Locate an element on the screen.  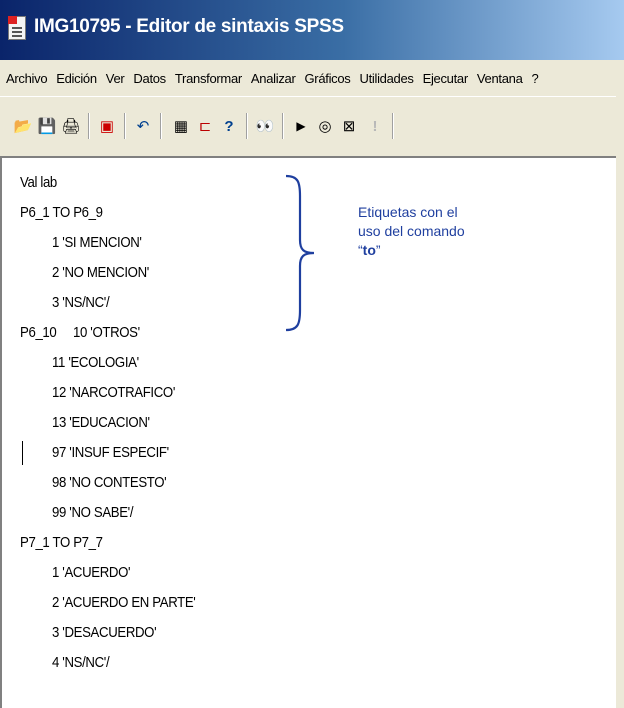
title-bar: IMG10795 - Editor de sintaxis SPSS is located at coordinates (312, 30).